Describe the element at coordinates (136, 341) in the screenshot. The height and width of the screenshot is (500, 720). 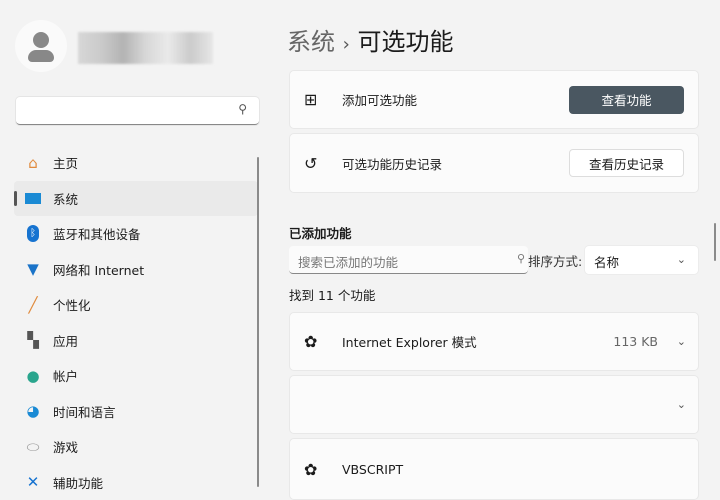
I see `sidebar-item-apps: ▚ 应用` at that location.